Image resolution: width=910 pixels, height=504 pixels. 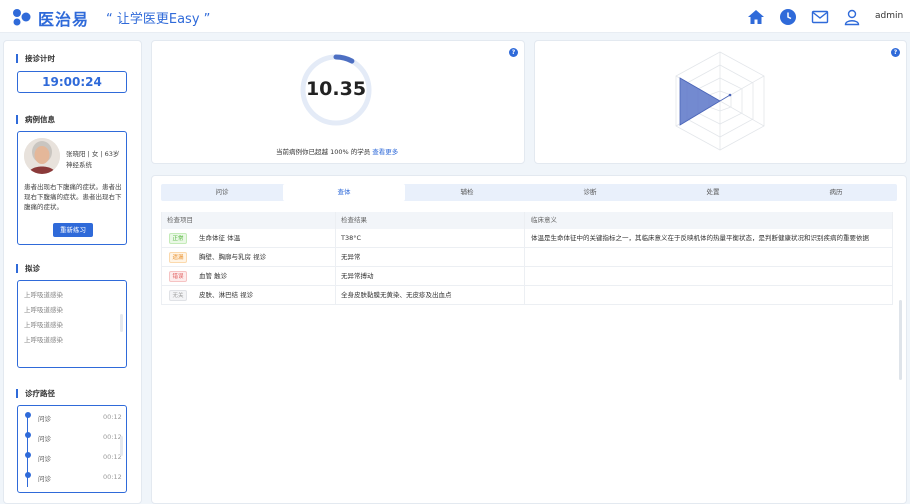 What do you see at coordinates (852, 17) in the screenshot?
I see `user-icon` at bounding box center [852, 17].